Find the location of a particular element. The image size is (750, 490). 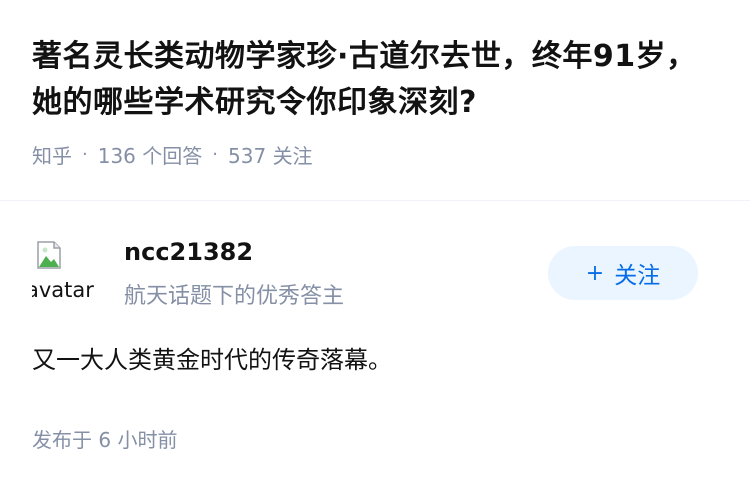

followers-count: 537 关注 is located at coordinates (270, 154).